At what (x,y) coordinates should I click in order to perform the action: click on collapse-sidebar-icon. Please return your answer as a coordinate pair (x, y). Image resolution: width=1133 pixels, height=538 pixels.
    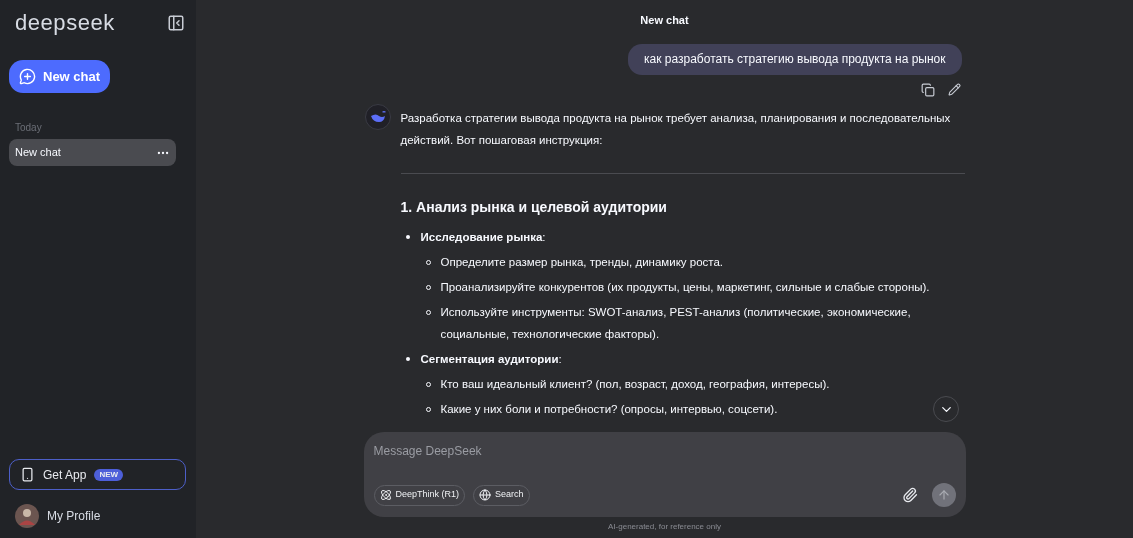
    Looking at the image, I should click on (176, 22).